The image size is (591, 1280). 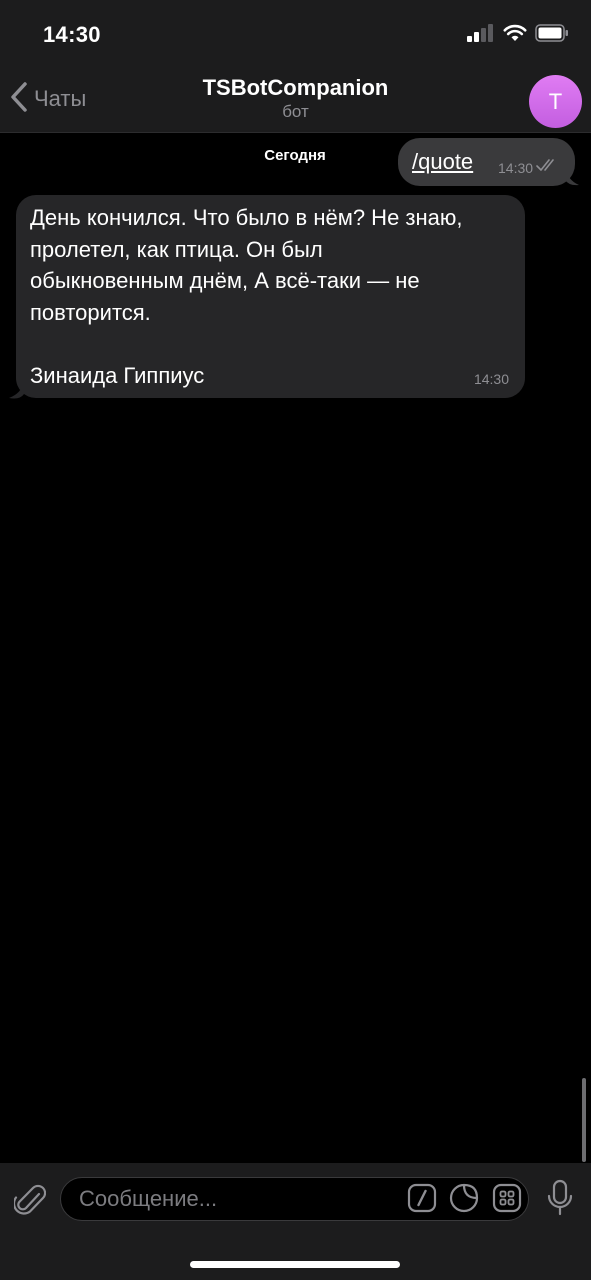 I want to click on message-input, so click(x=234, y=1199).